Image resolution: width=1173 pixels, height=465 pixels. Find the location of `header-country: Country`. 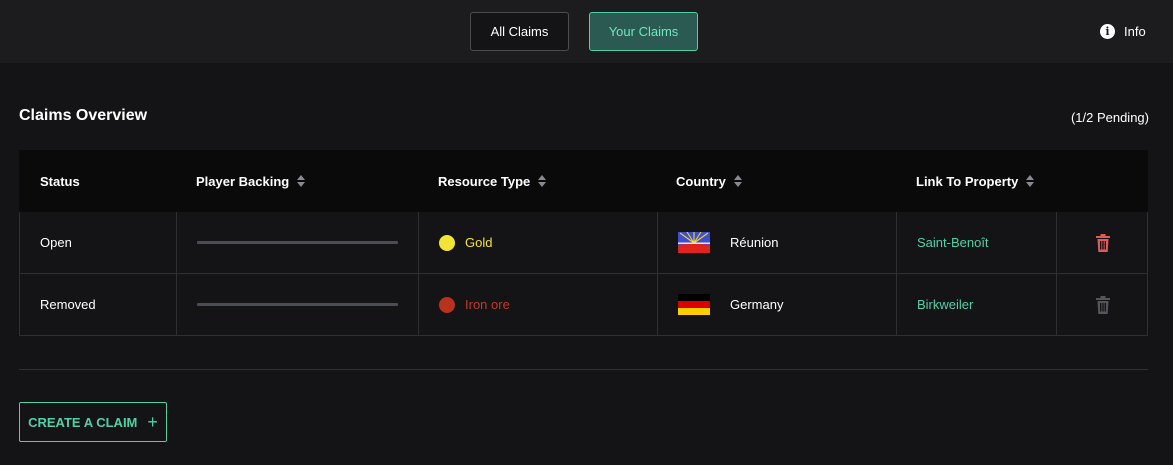

header-country: Country is located at coordinates (709, 181).